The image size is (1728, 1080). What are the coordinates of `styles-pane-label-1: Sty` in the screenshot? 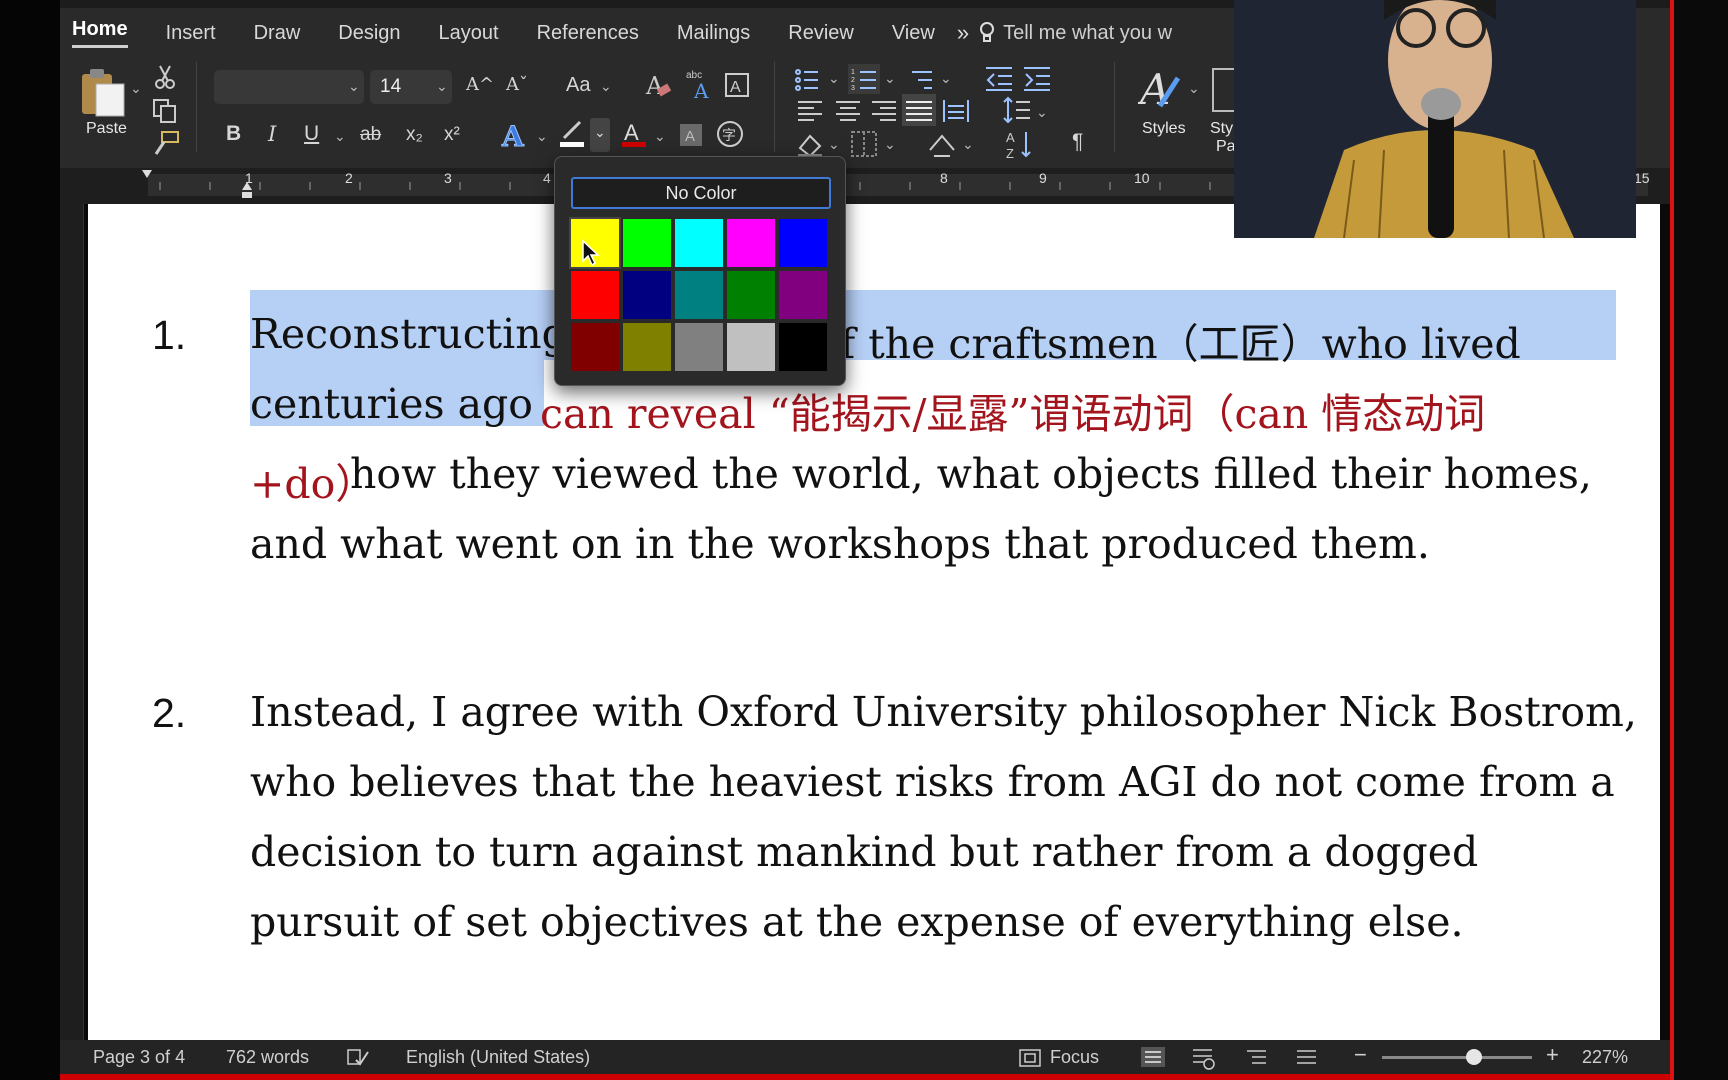 It's located at (1221, 129).